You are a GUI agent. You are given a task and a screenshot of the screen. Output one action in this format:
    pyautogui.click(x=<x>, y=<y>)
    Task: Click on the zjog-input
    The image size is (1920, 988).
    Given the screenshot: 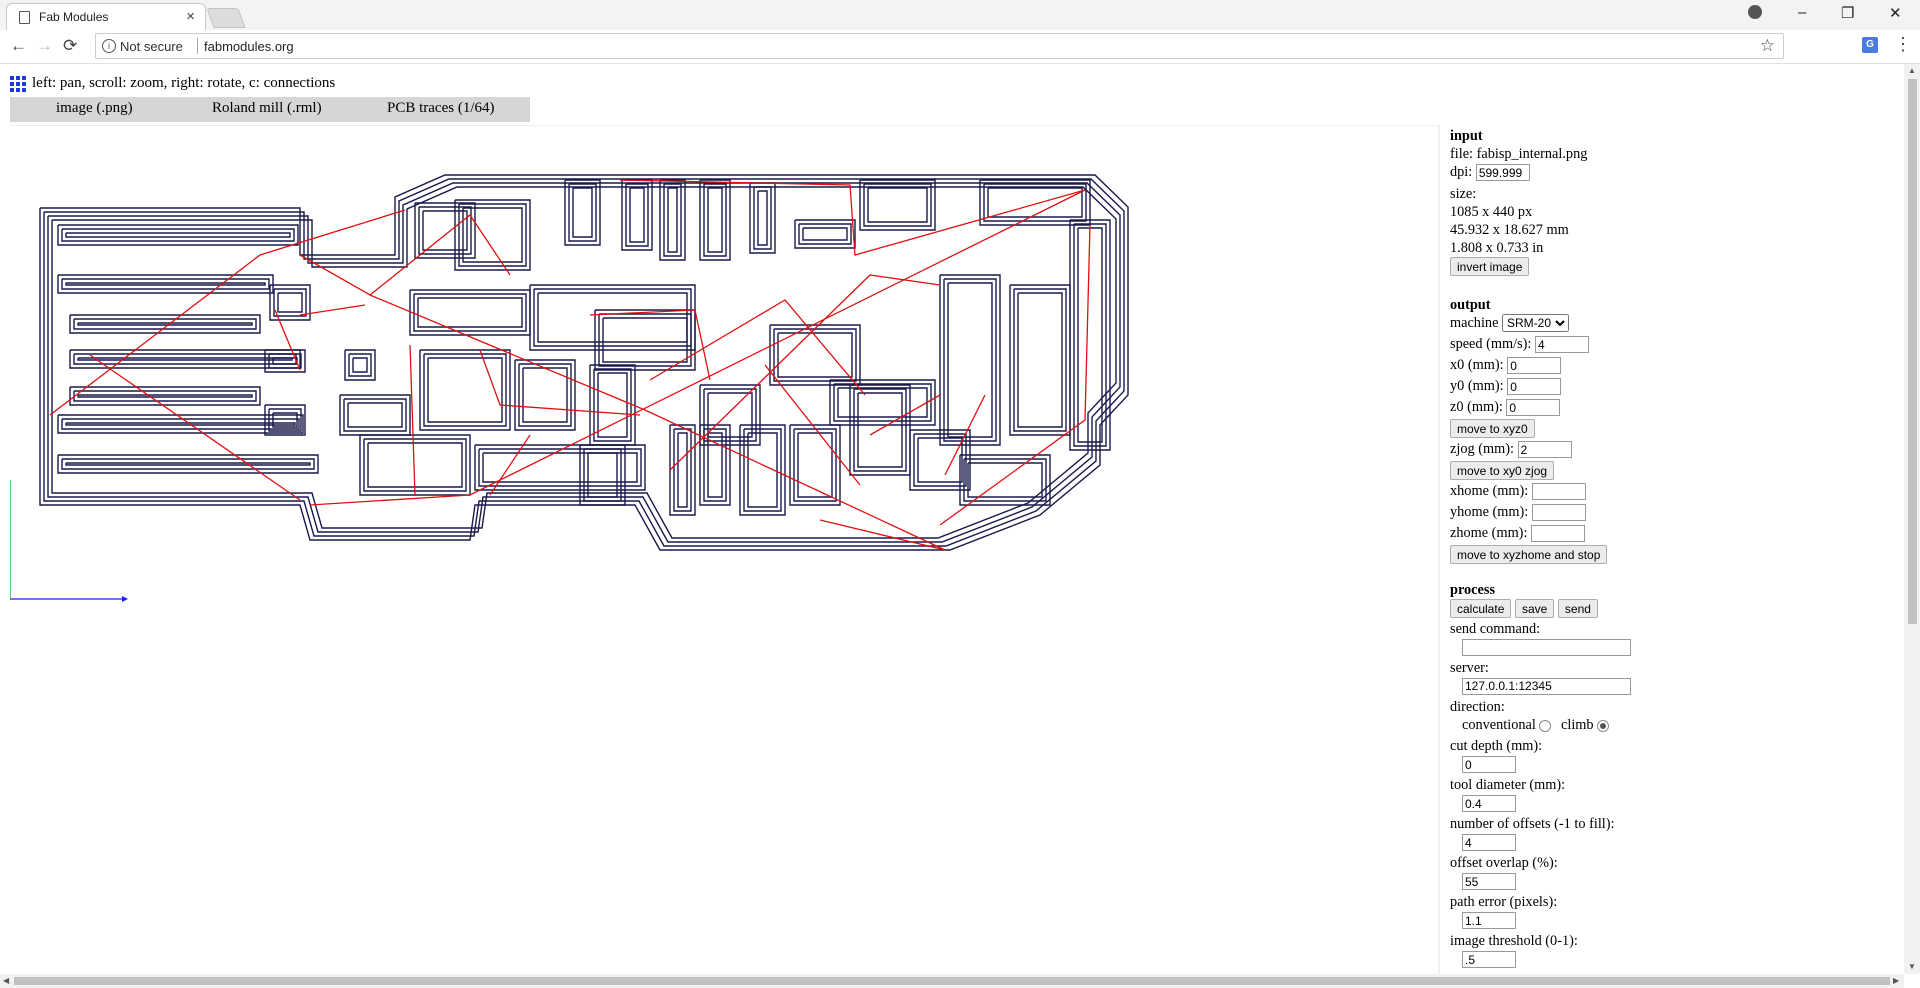 What is the action you would take?
    pyautogui.click(x=1544, y=450)
    